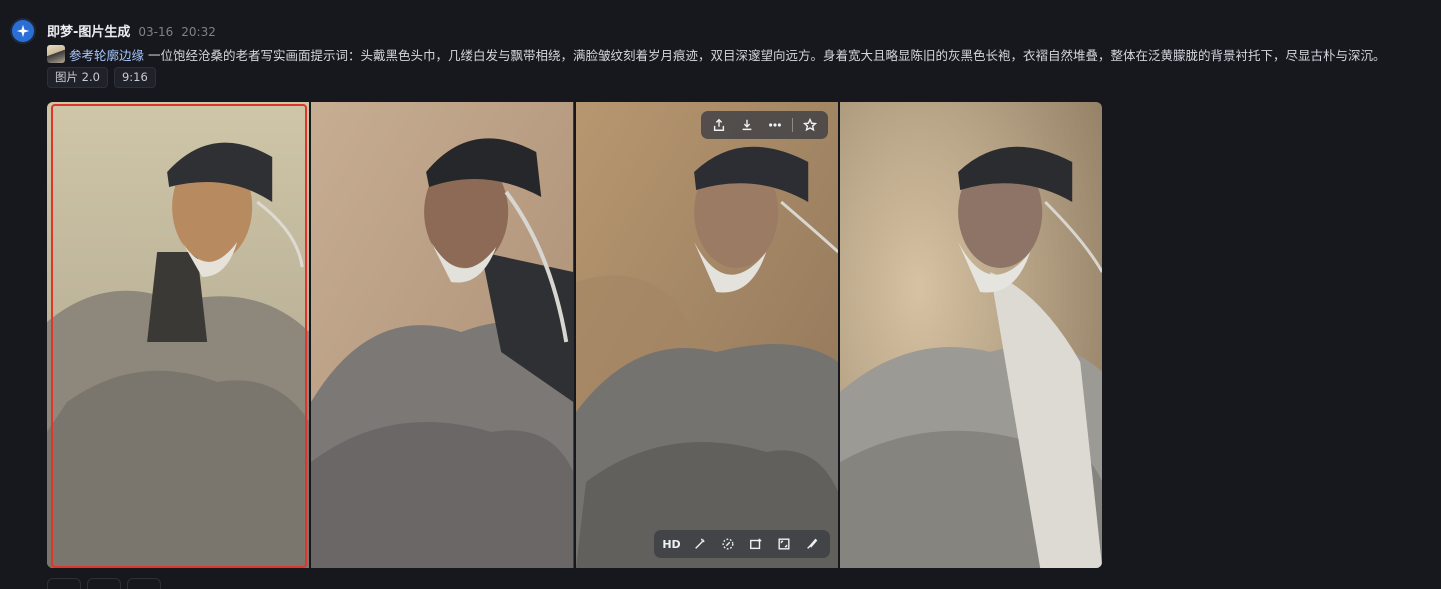 Image resolution: width=1441 pixels, height=589 pixels. Describe the element at coordinates (719, 125) in the screenshot. I see `share-icon` at that location.